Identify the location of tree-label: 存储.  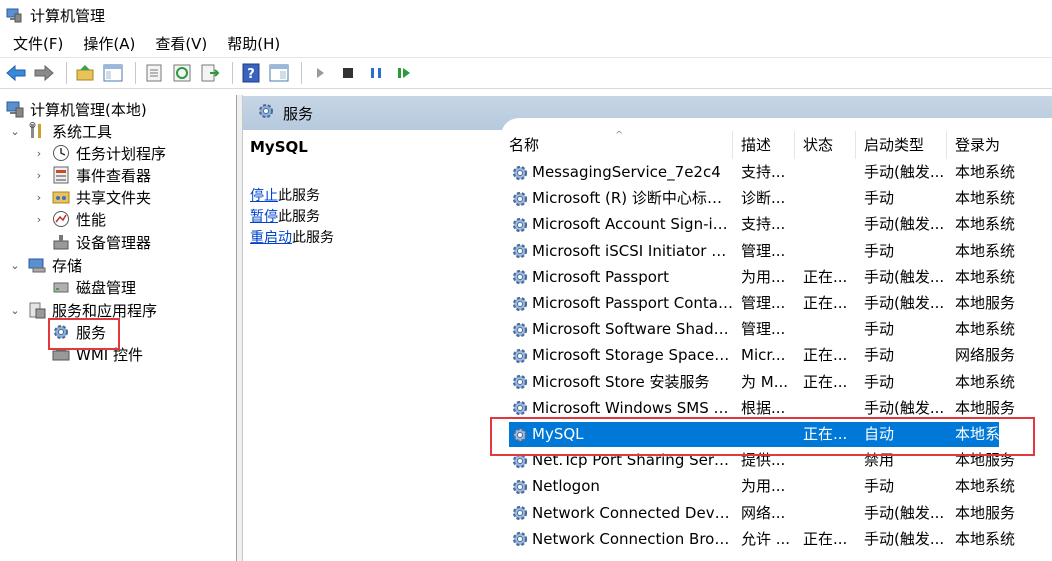
(67, 265).